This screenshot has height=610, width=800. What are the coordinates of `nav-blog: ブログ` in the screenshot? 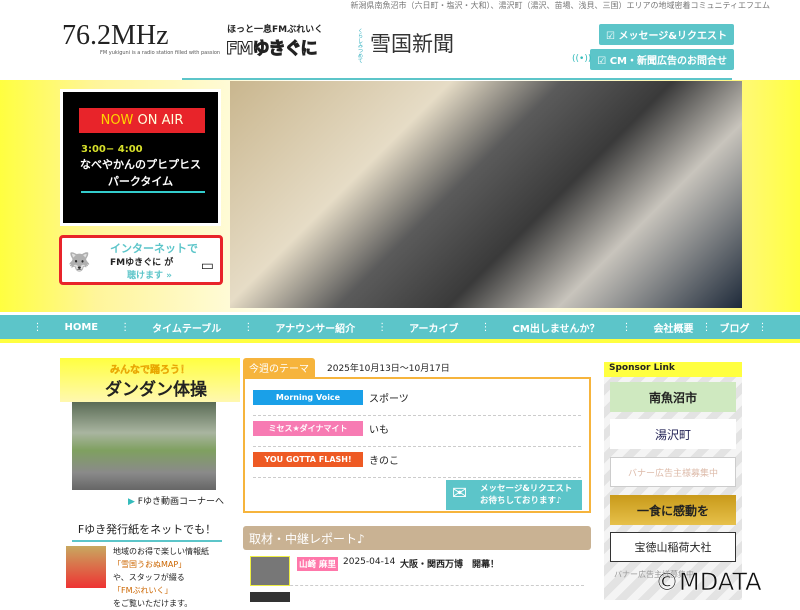 It's located at (735, 327).